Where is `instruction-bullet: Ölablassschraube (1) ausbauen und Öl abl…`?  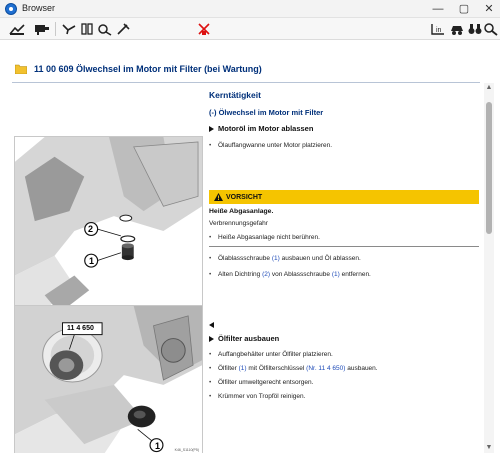 instruction-bullet: Ölablassschraube (1) ausbauen und Öl abl… is located at coordinates (285, 258).